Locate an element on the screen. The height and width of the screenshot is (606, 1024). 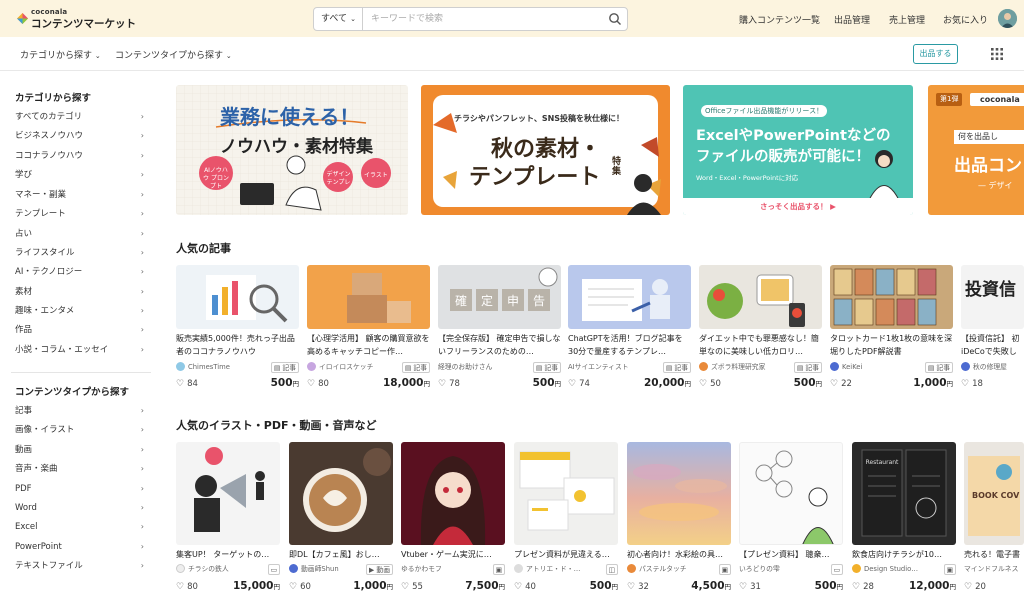
article-thumbnail: 確定申告 is located at coordinates (499, 297).